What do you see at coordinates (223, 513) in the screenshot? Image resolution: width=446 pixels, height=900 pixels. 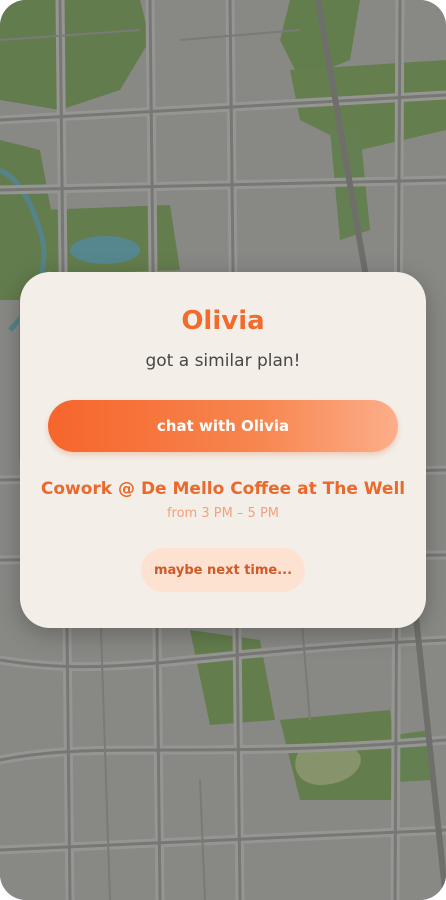 I see `event-time: from 3 PM – 5 PM` at bounding box center [223, 513].